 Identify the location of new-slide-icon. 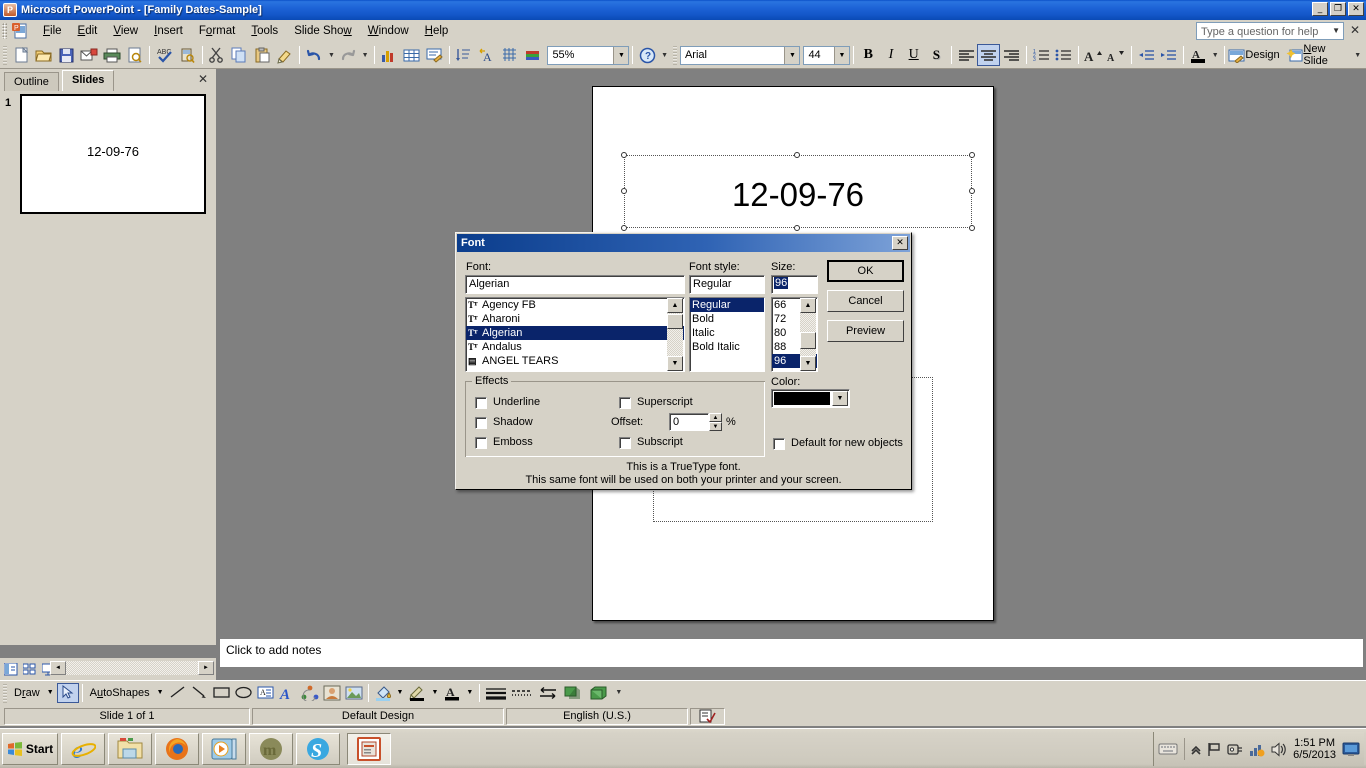
(1295, 55).